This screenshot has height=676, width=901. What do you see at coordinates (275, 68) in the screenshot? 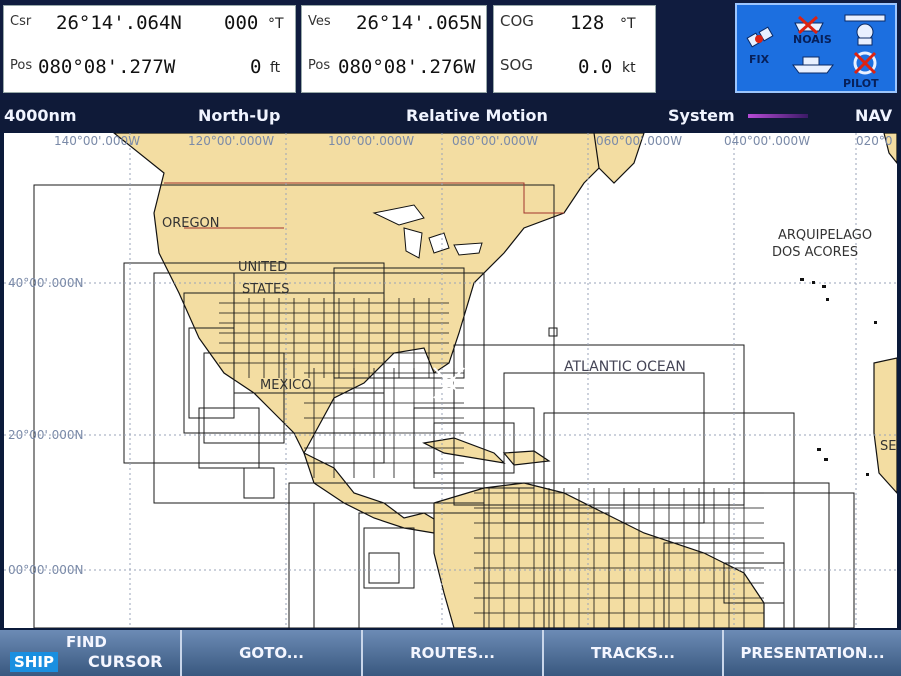
I see `depth-unit: ft` at bounding box center [275, 68].